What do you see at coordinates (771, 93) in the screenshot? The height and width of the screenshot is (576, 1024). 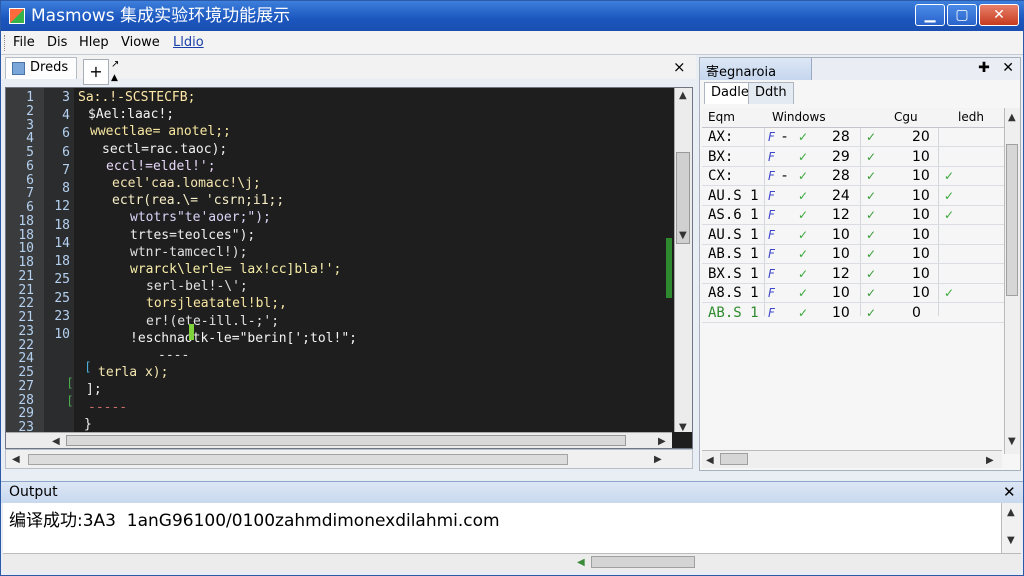 I see `subtab-ddth: Ddth` at bounding box center [771, 93].